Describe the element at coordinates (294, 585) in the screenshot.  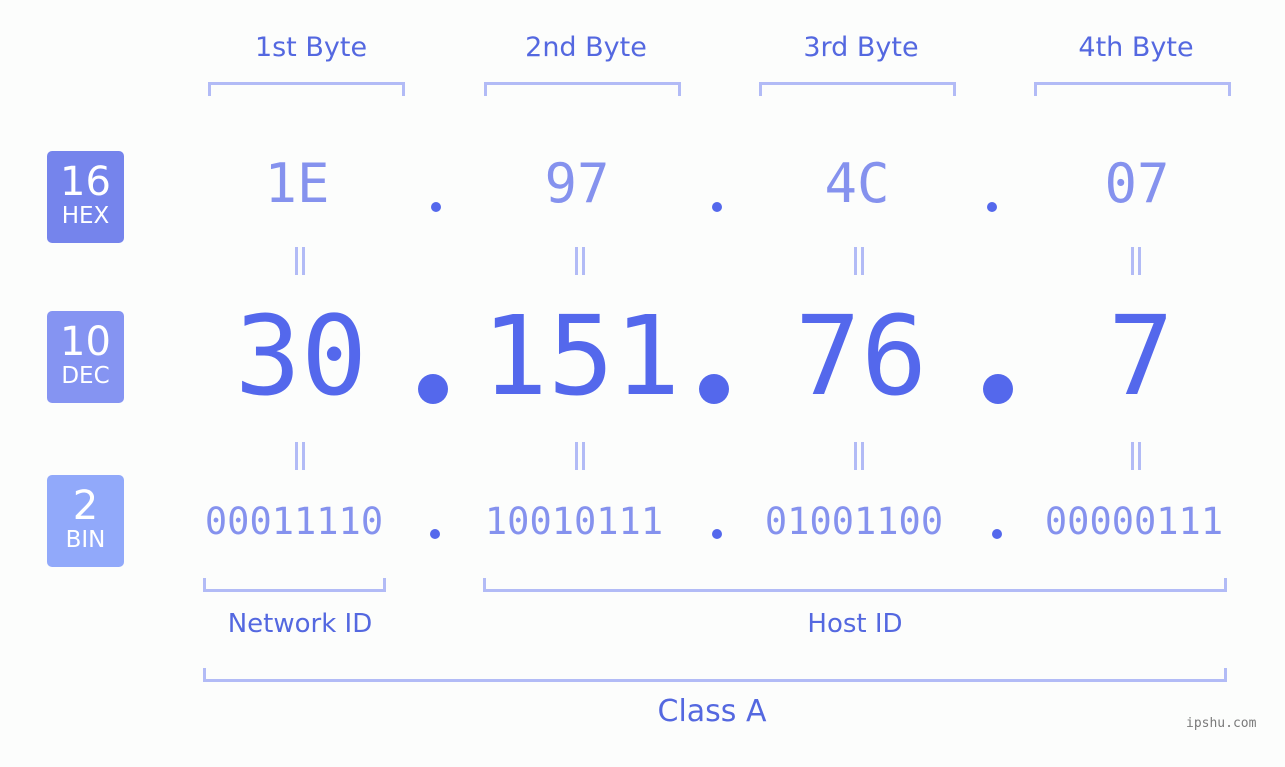
I see `network-id-bracket` at that location.